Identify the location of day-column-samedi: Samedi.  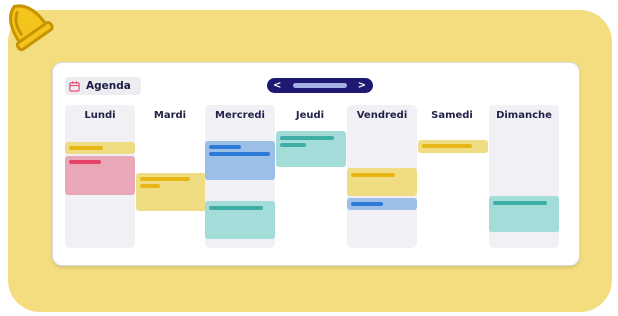
(452, 176).